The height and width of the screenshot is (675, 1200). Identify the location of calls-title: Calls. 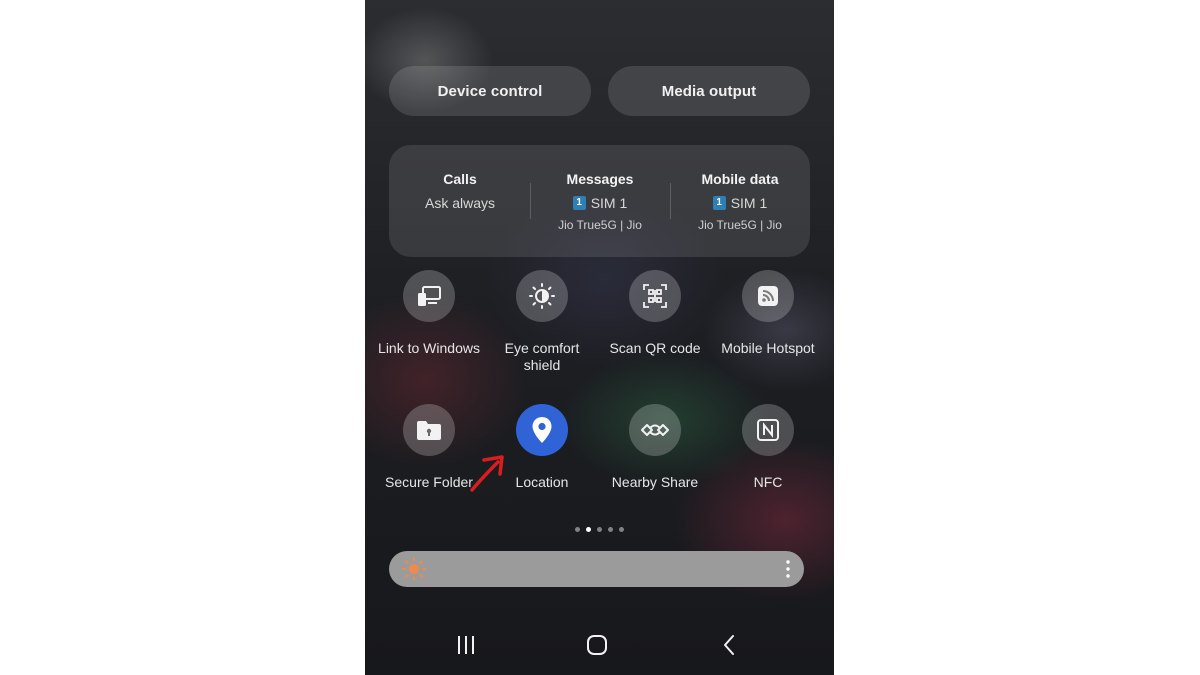
(460, 179).